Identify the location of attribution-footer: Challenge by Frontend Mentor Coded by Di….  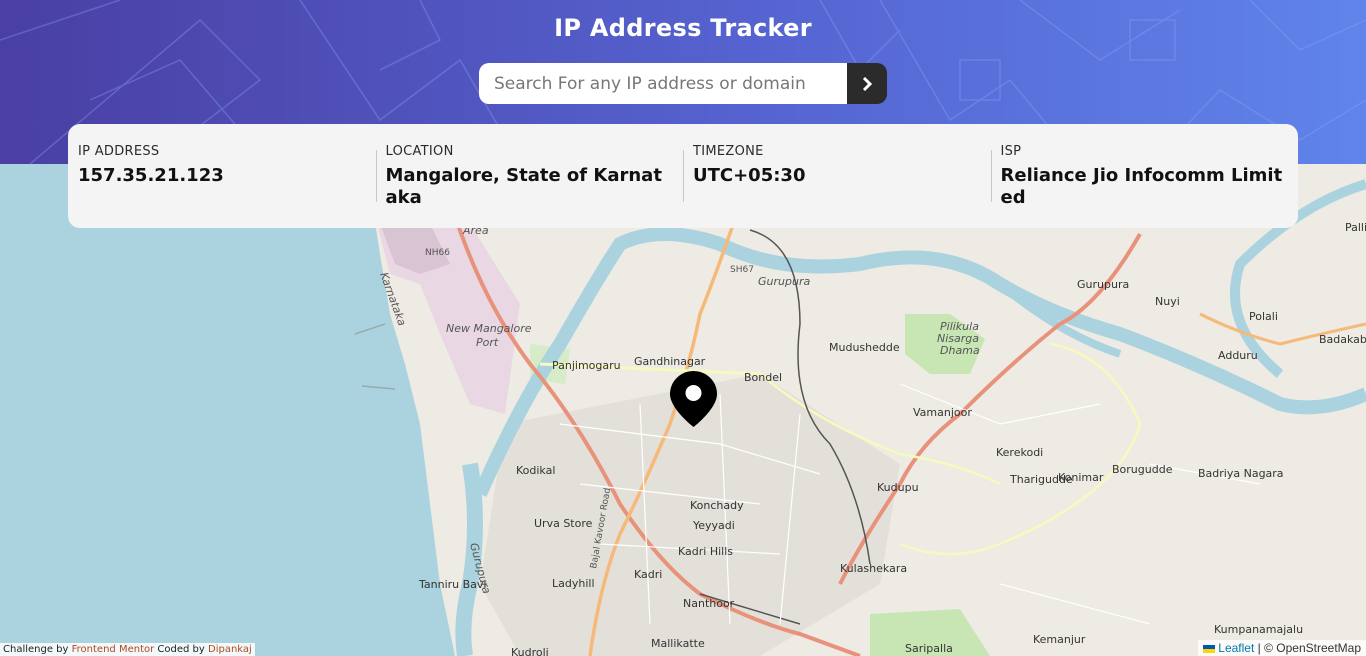
(127, 649).